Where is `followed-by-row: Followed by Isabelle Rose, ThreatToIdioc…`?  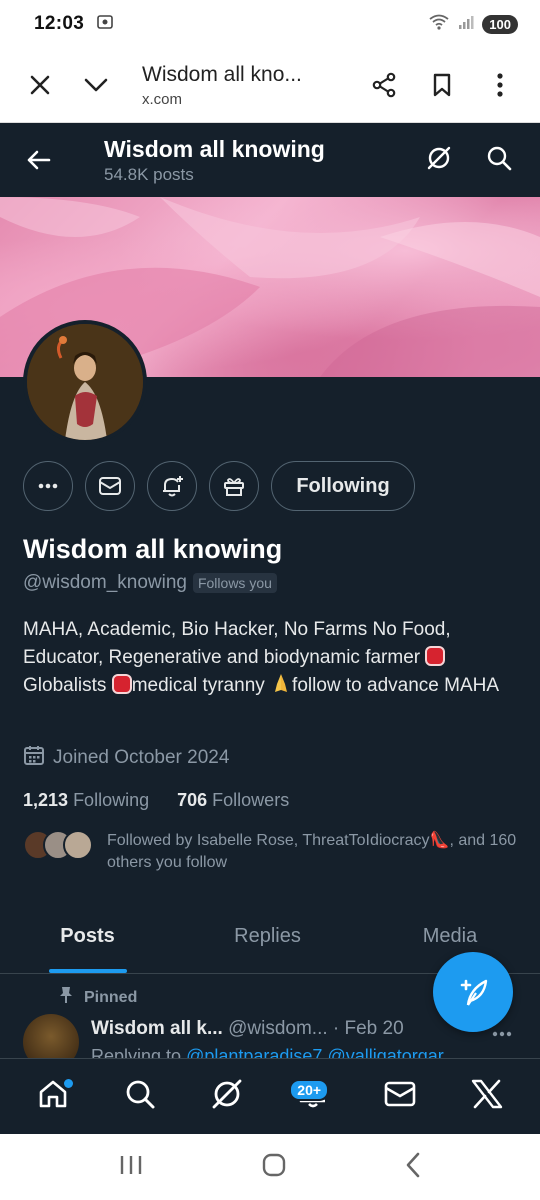 followed-by-row: Followed by Isabelle Rose, ThreatToIdioc… is located at coordinates (273, 852).